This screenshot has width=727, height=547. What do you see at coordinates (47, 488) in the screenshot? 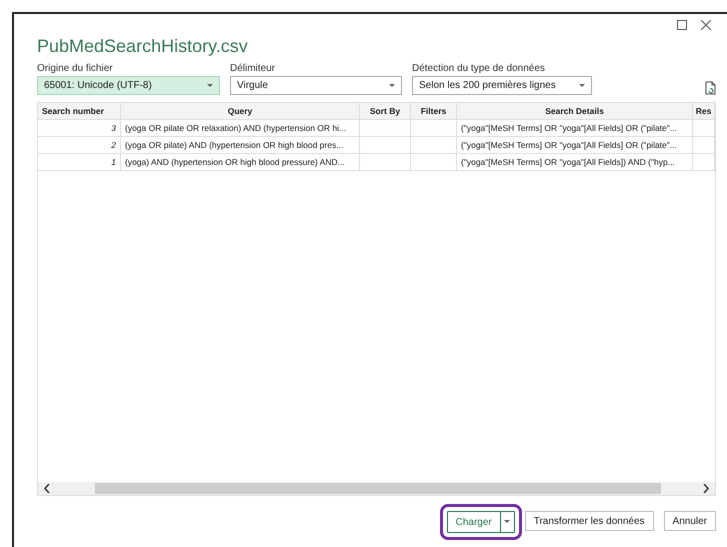
I see `scroll-left-icon` at bounding box center [47, 488].